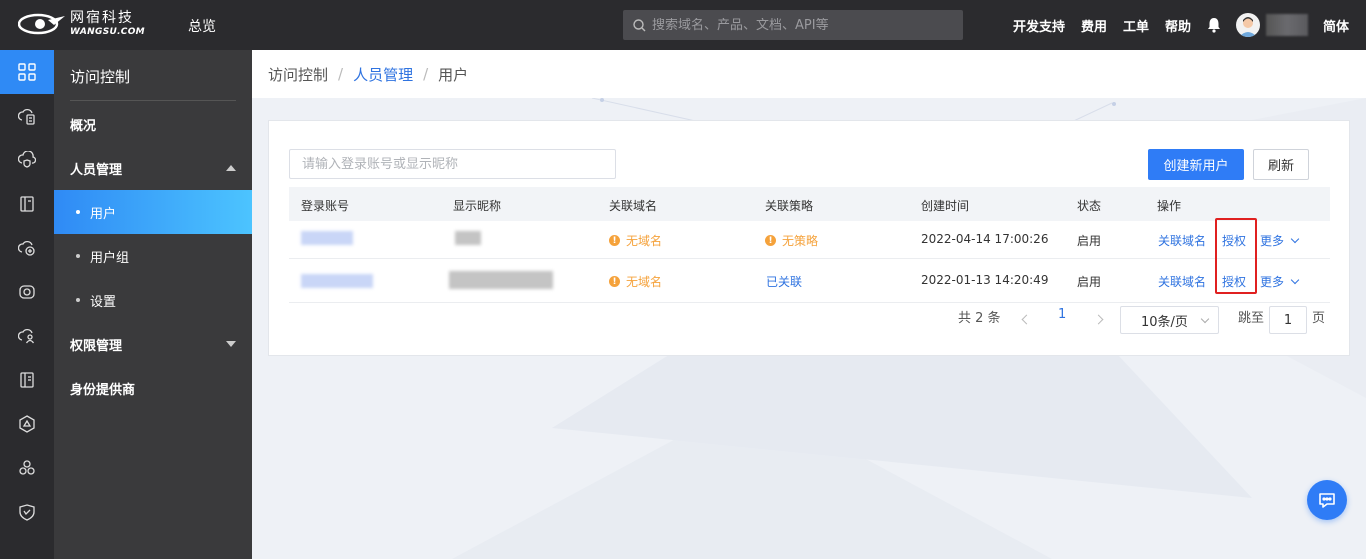 The height and width of the screenshot is (559, 1366). I want to click on brand-name-cn: 网宿科技, so click(102, 18).